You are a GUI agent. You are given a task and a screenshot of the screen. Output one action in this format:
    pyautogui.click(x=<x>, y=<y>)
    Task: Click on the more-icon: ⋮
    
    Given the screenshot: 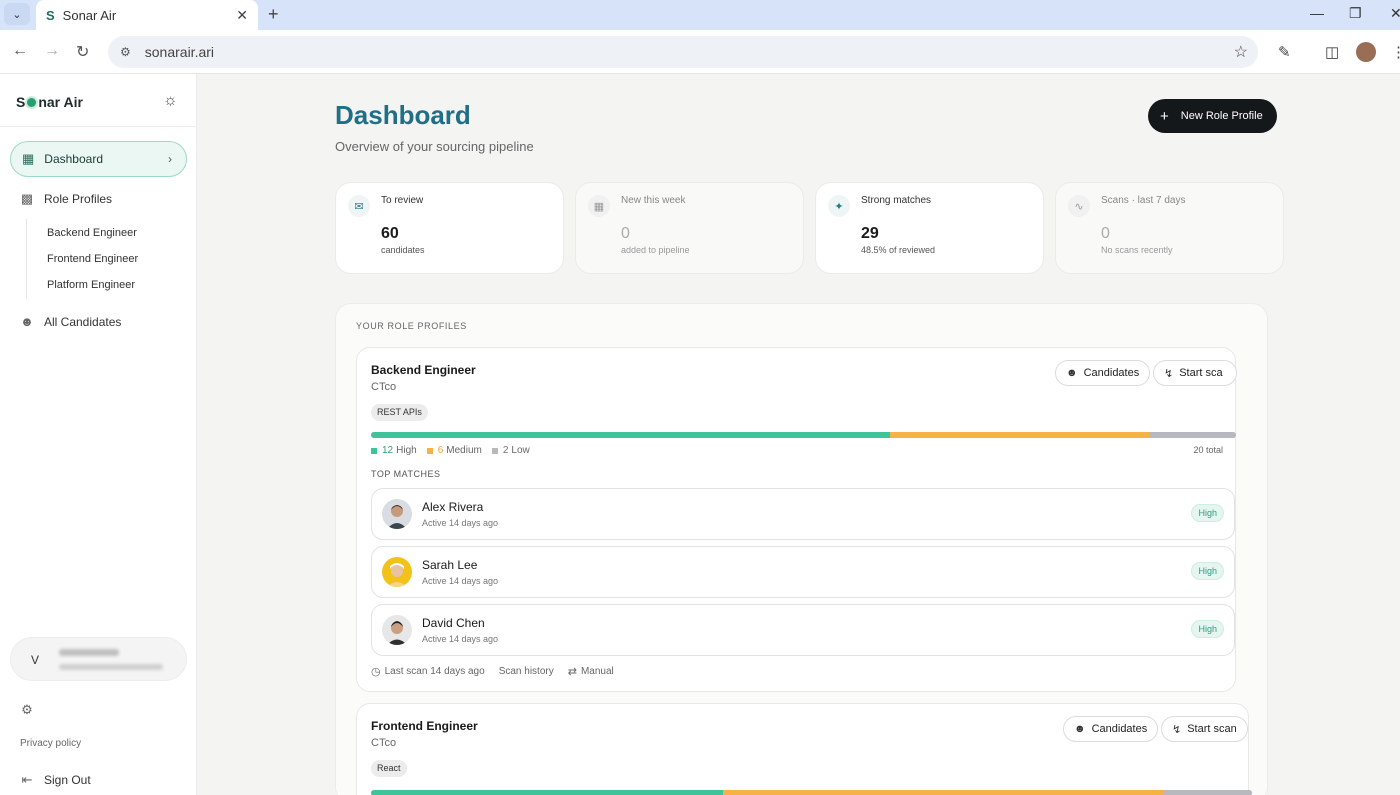 What is the action you would take?
    pyautogui.click(x=1395, y=52)
    